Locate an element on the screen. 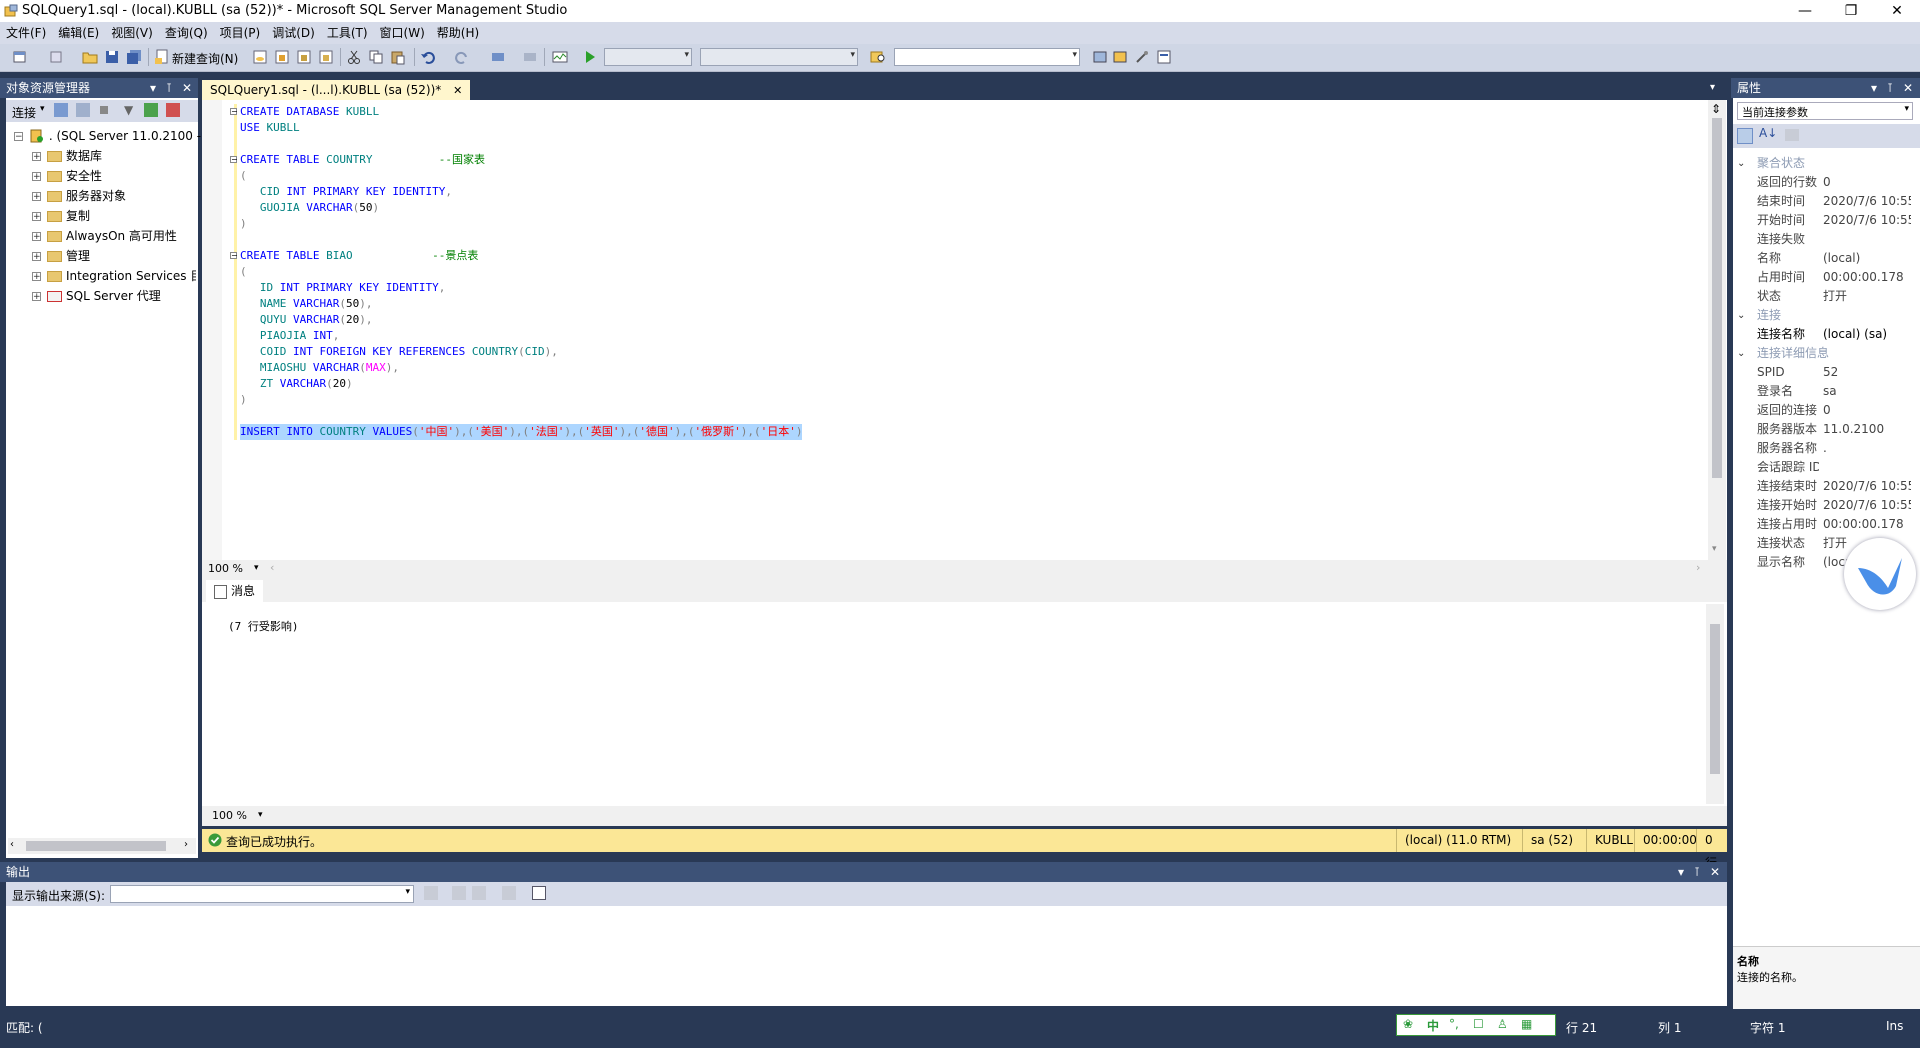  property-row: 登录名 sa is located at coordinates (1821, 391).